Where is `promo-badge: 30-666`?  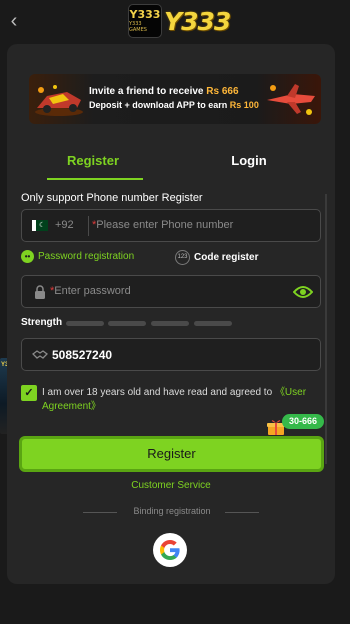
promo-badge: 30-666 is located at coordinates (303, 421).